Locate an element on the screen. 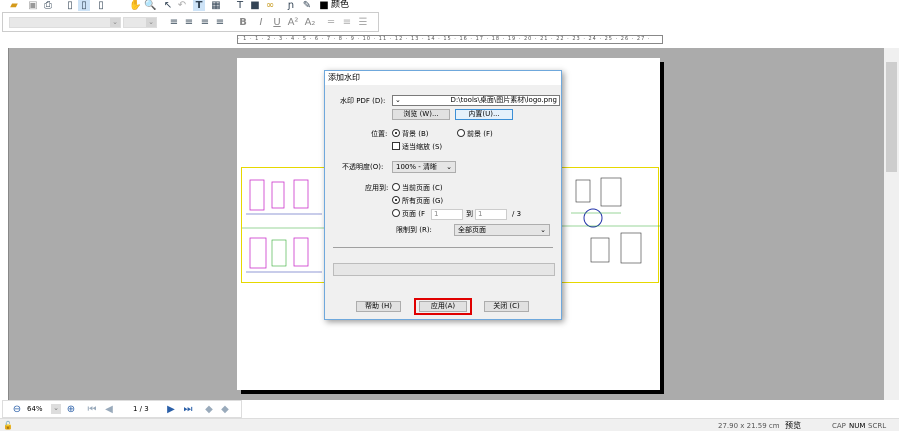 The height and width of the screenshot is (431, 899). dialog-title: 添加水印 is located at coordinates (443, 78).